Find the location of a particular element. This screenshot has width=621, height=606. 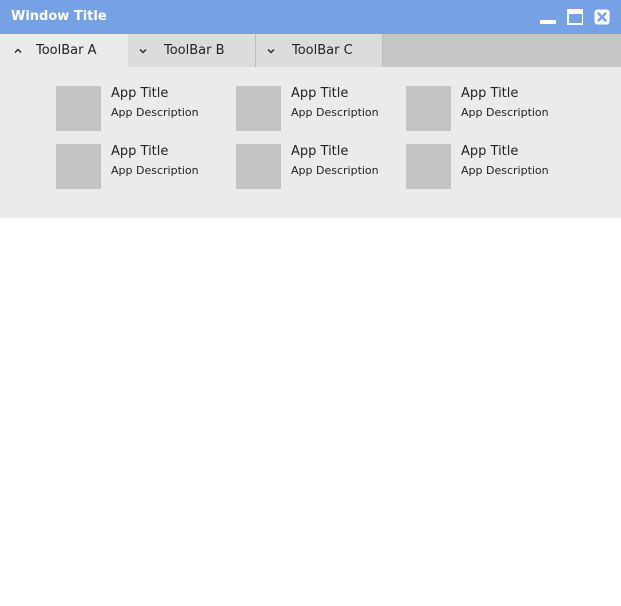

tab-label: ToolBar B is located at coordinates (194, 50).